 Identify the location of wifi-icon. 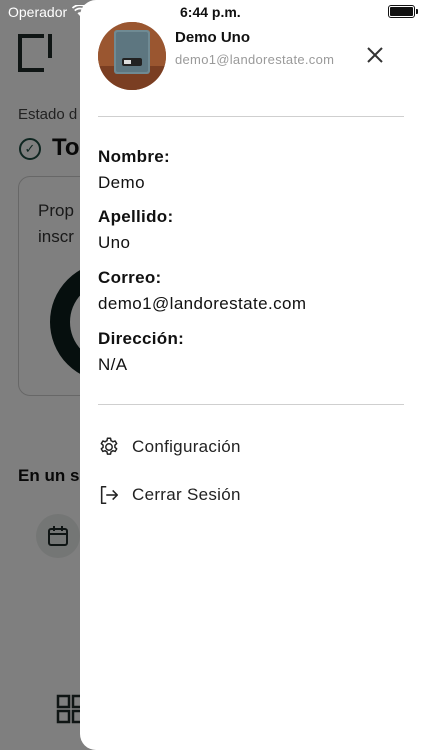
(80, 12).